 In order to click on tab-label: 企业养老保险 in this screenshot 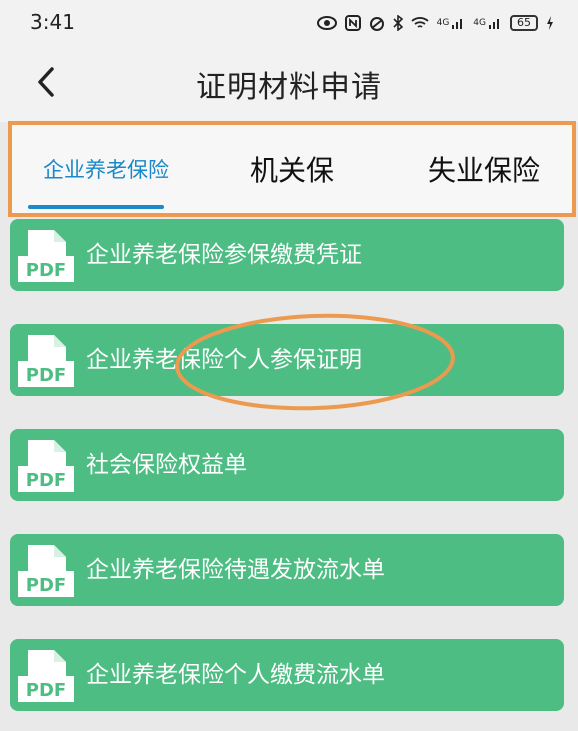, I will do `click(106, 170)`.